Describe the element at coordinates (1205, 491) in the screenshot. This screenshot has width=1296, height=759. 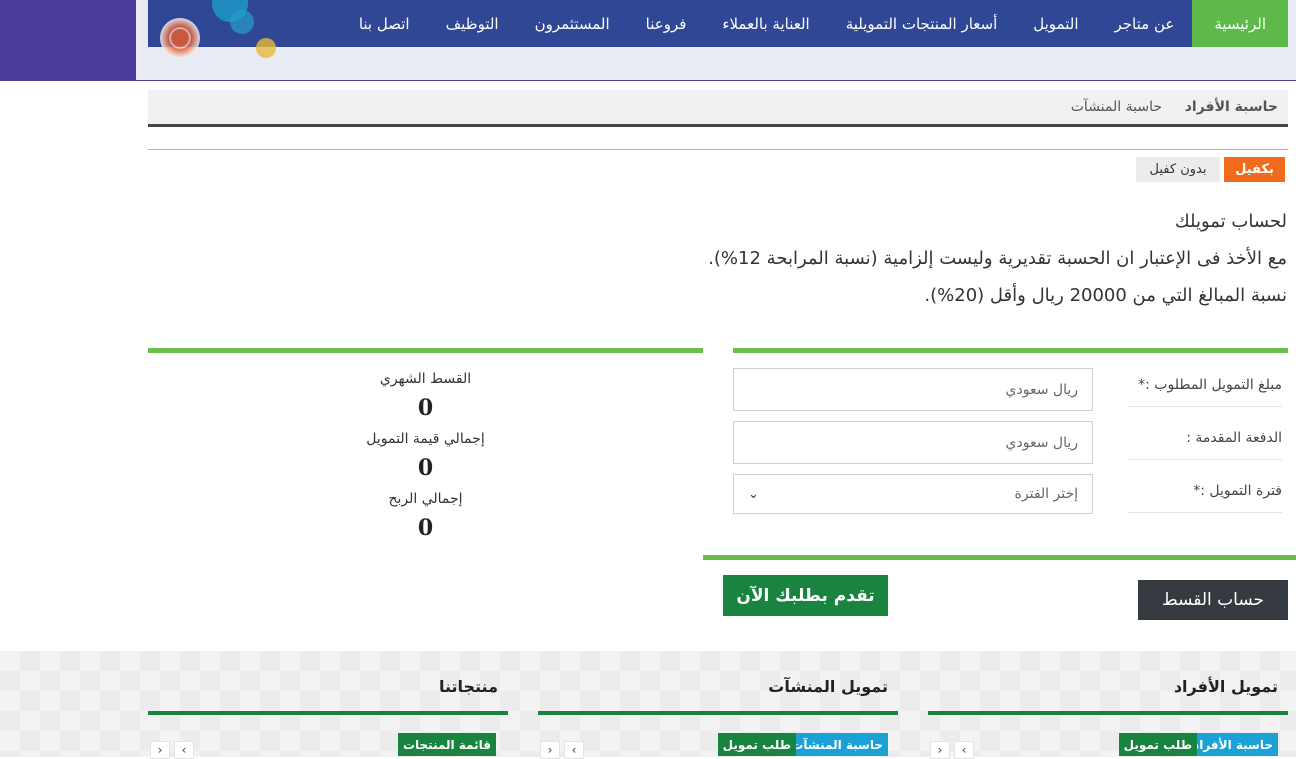
I see `period-label: فترة التمويل :*` at that location.